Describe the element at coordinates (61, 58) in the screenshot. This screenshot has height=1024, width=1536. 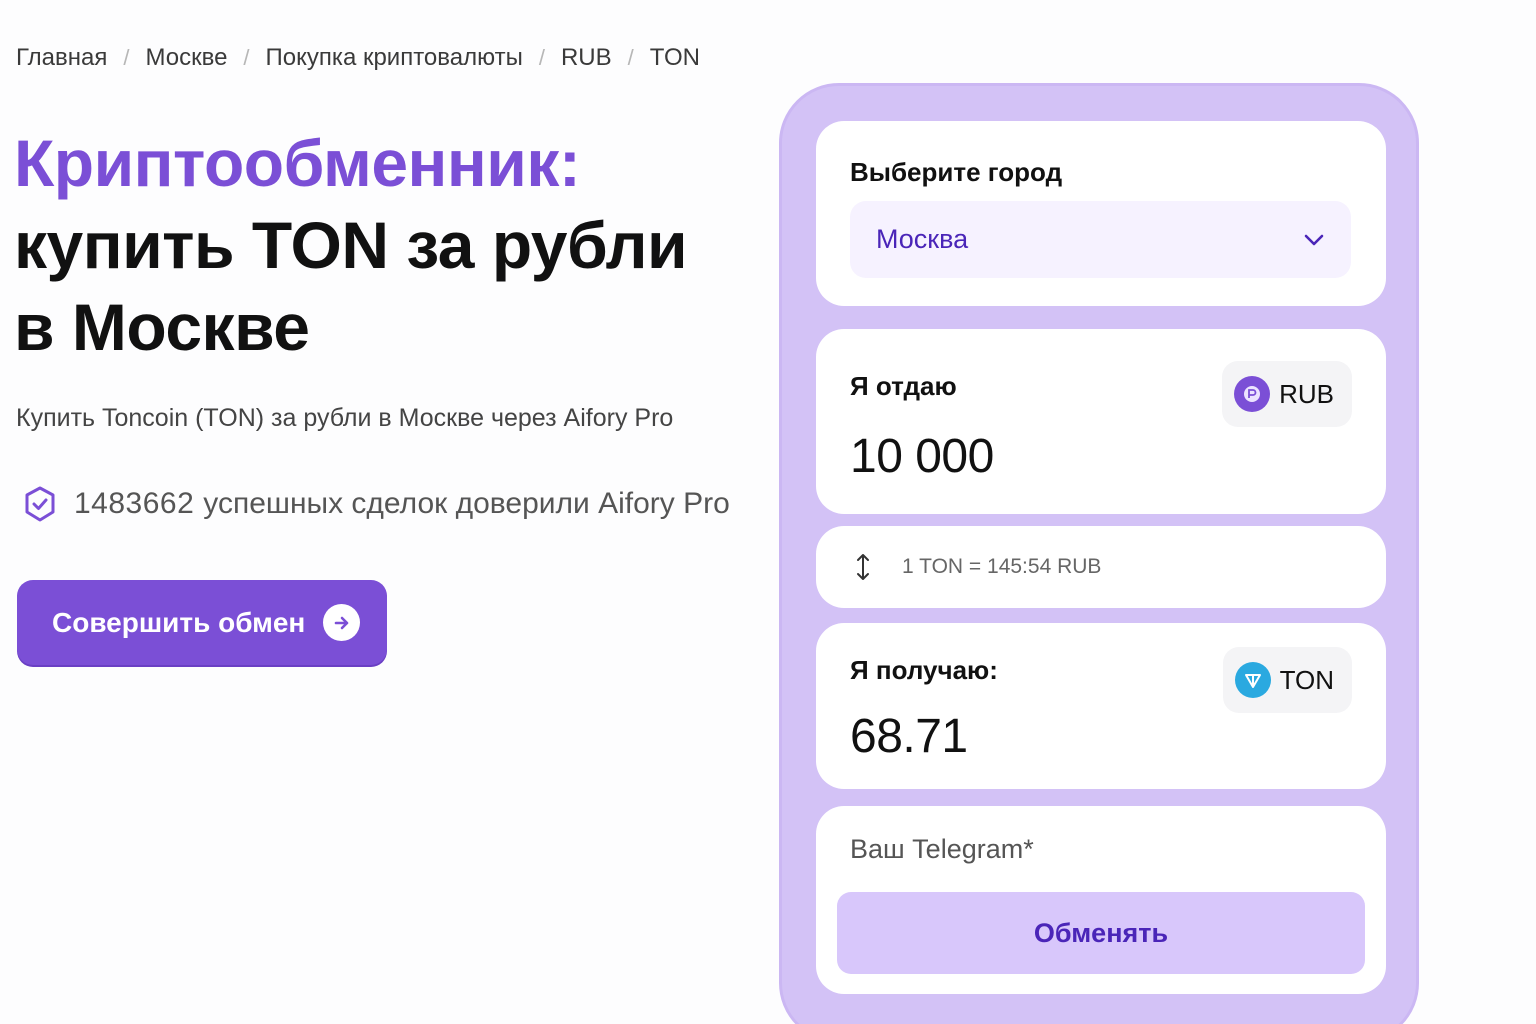
I see `breadcrumb-home: Главная` at that location.